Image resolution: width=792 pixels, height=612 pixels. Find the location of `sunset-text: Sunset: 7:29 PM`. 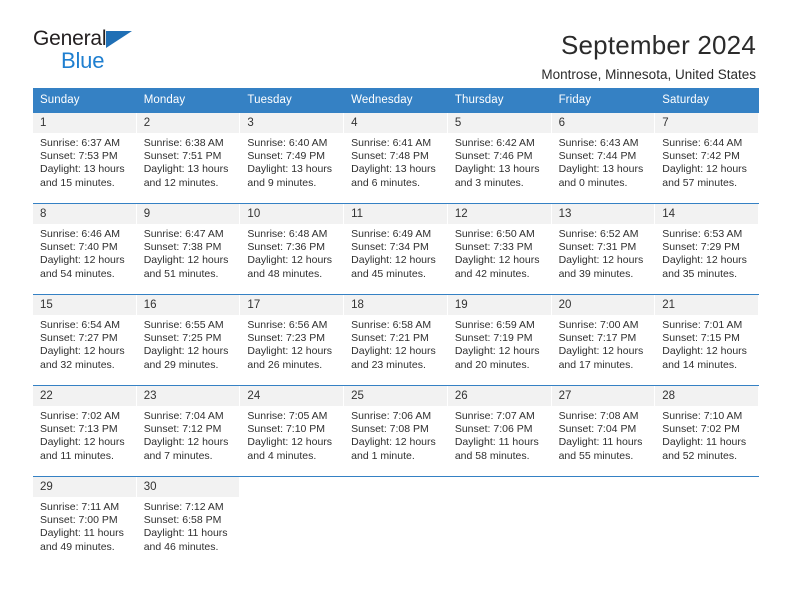

sunset-text: Sunset: 7:29 PM is located at coordinates (701, 247).